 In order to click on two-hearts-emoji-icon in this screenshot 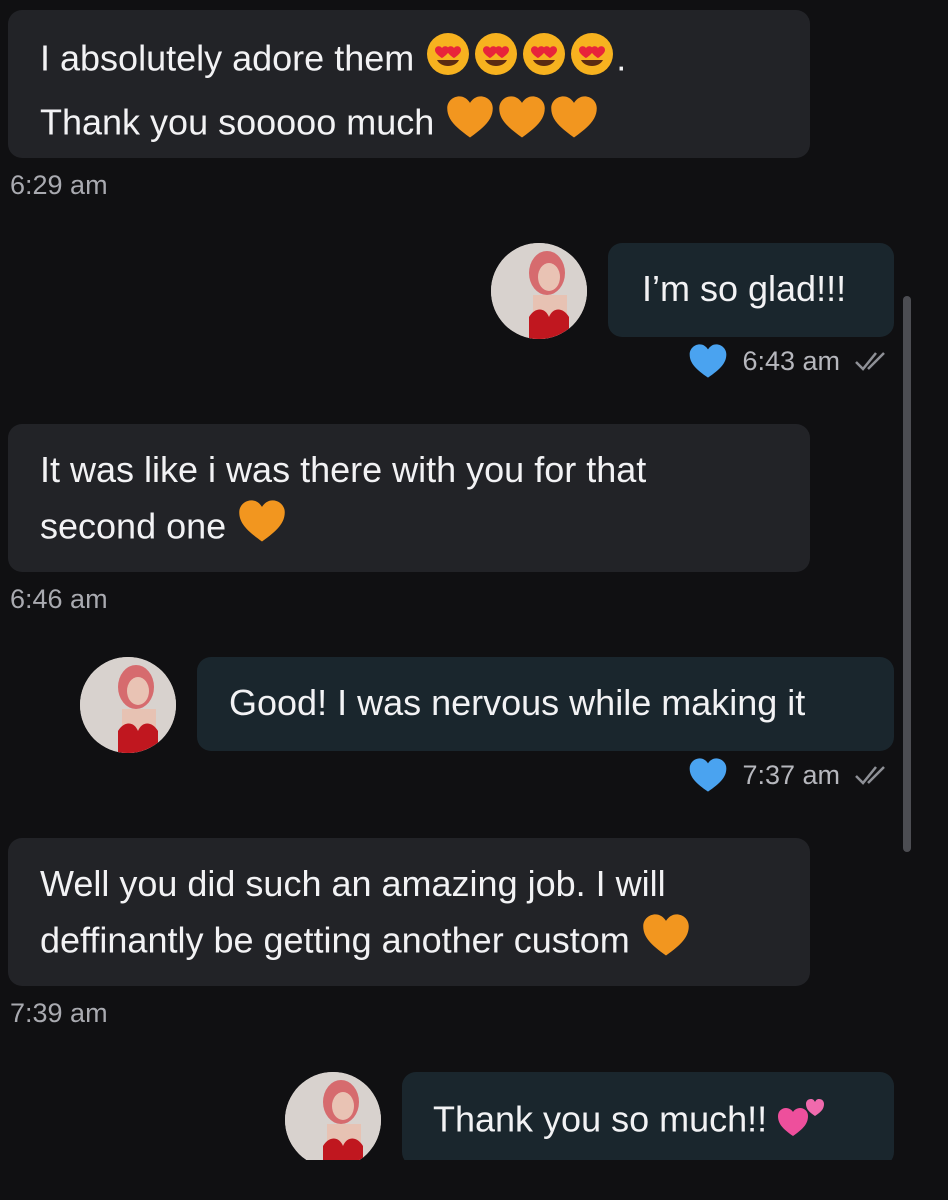, I will do `click(802, 1122)`.